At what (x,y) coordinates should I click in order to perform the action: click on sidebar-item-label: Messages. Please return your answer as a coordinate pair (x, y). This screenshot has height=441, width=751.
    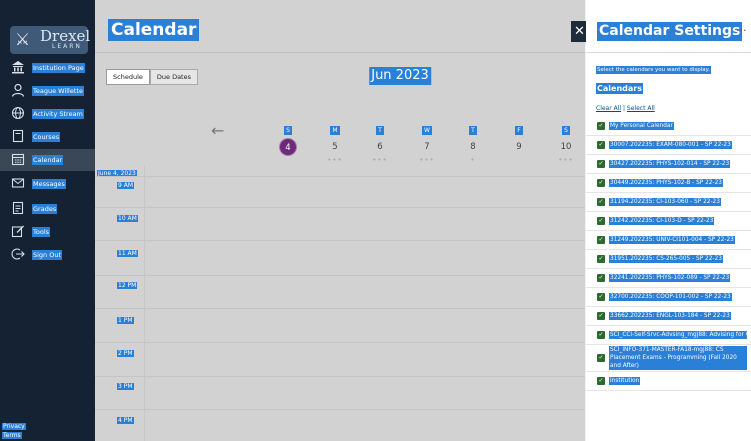
    Looking at the image, I should click on (49, 184).